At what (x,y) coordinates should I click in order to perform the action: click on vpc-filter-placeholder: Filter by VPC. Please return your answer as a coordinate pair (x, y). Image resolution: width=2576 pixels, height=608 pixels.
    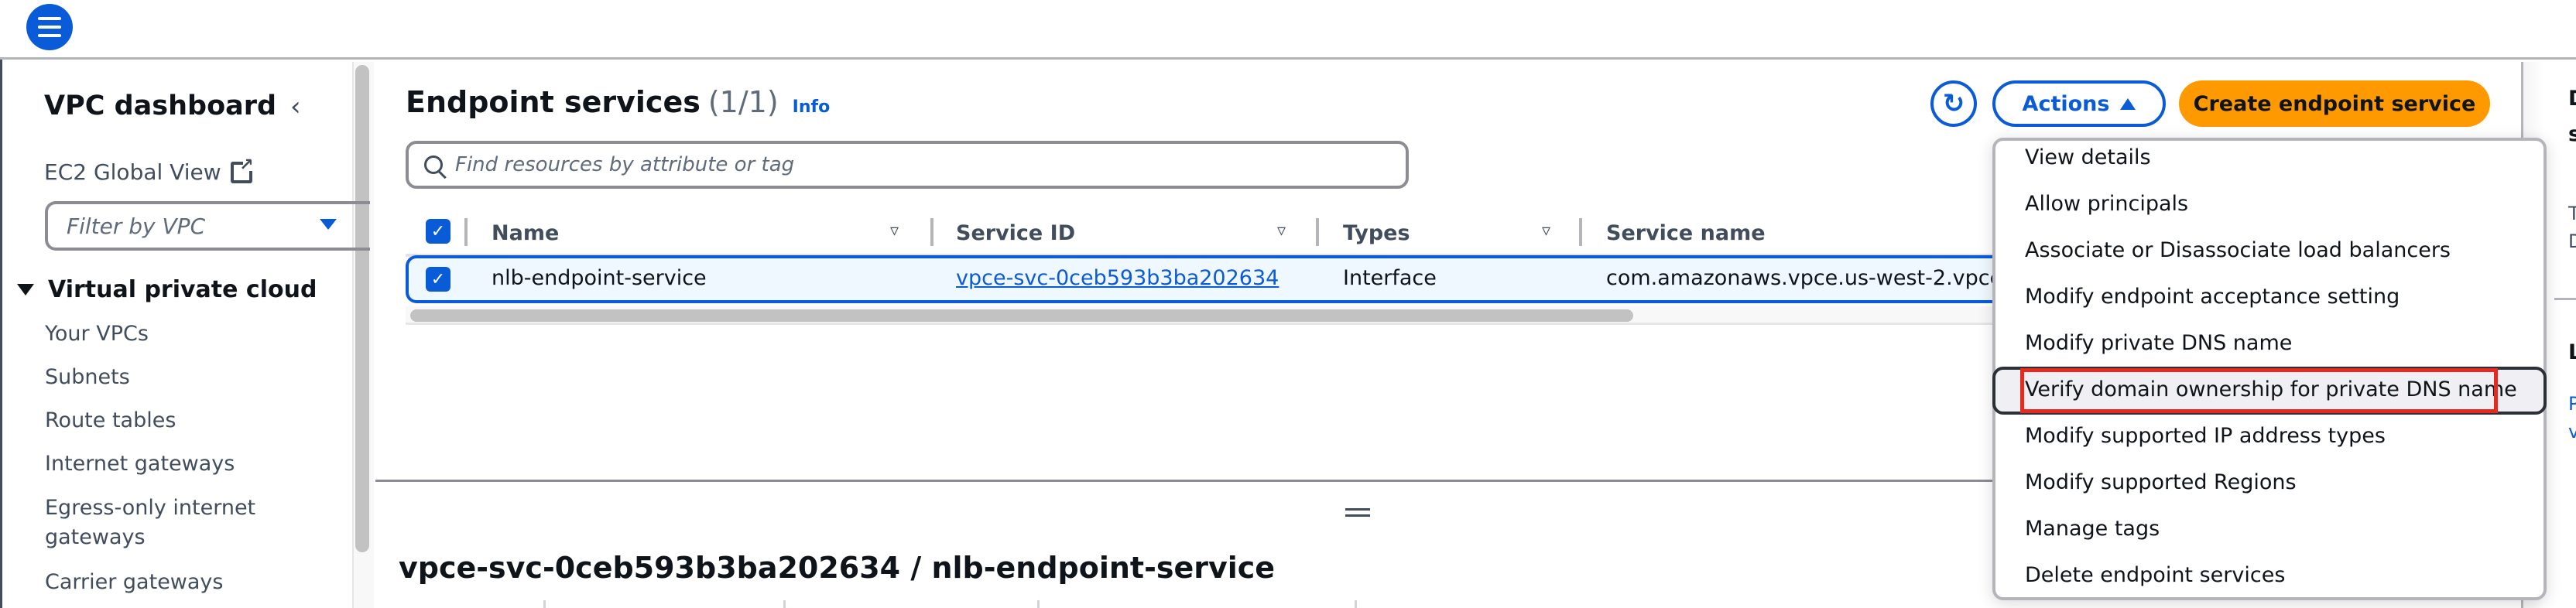
    Looking at the image, I should click on (136, 226).